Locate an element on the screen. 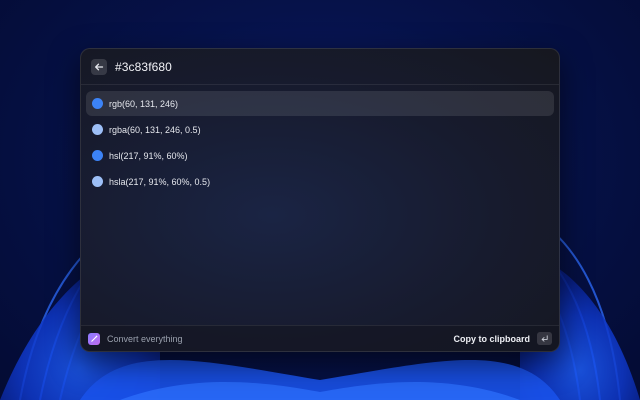 This screenshot has width=640, height=400. list-item: hsl(217, 91%, 60%) is located at coordinates (320, 155).